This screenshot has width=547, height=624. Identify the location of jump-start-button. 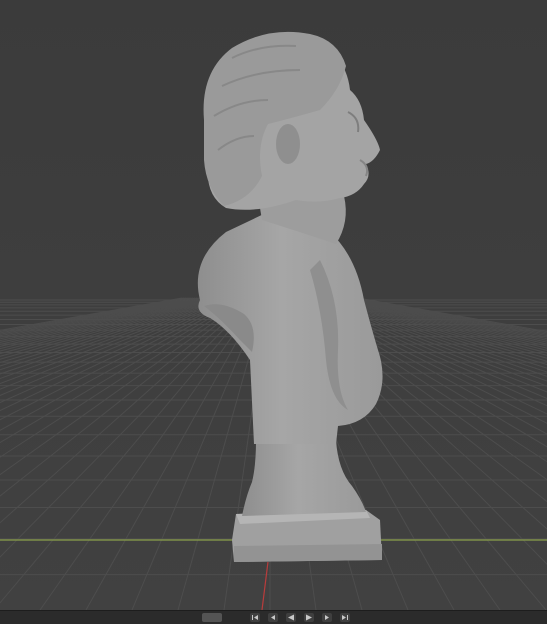
(255, 617).